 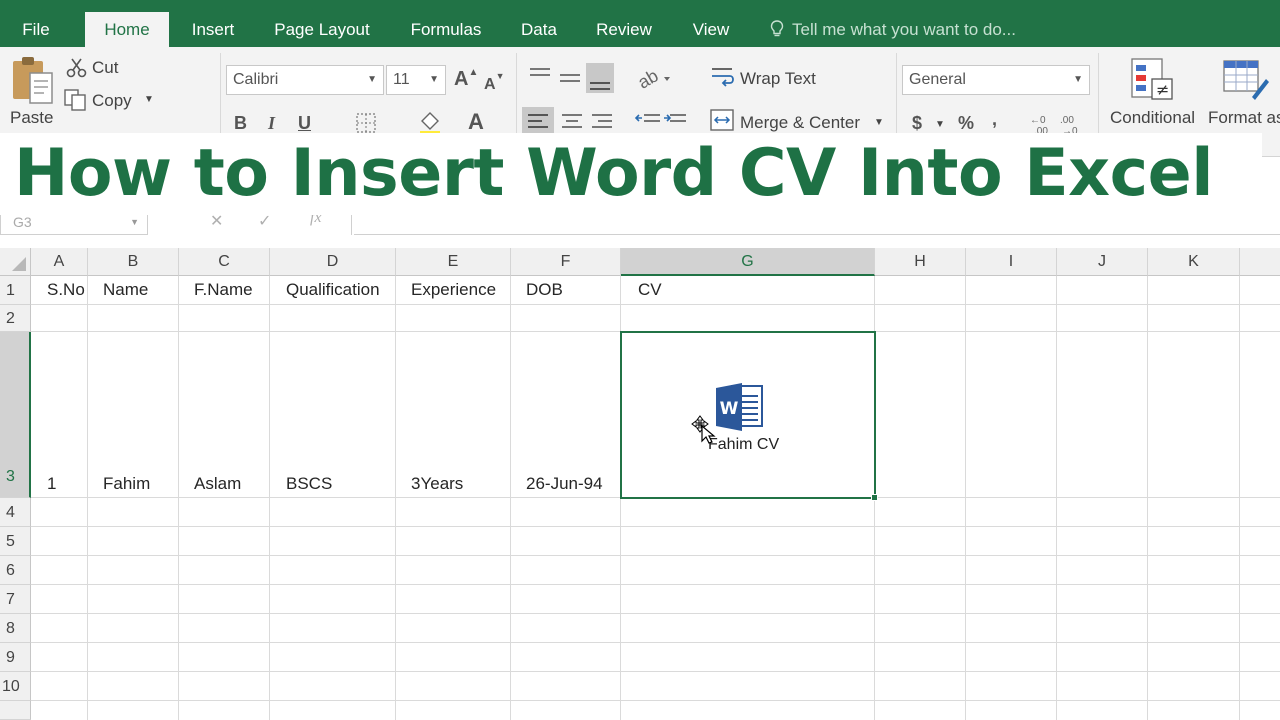 What do you see at coordinates (748, 262) in the screenshot?
I see `column-header-g: G` at bounding box center [748, 262].